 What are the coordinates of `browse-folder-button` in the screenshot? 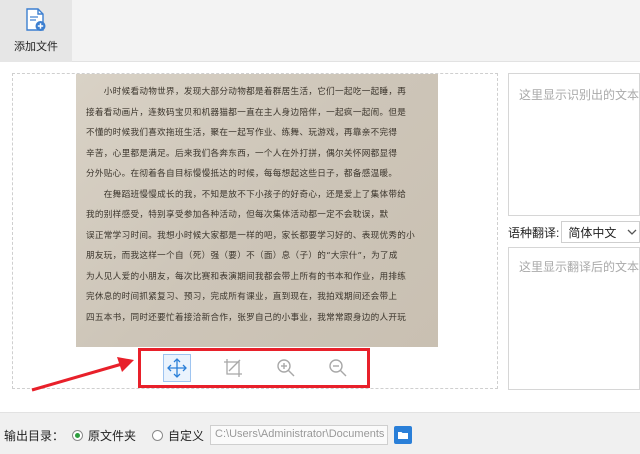 It's located at (403, 435).